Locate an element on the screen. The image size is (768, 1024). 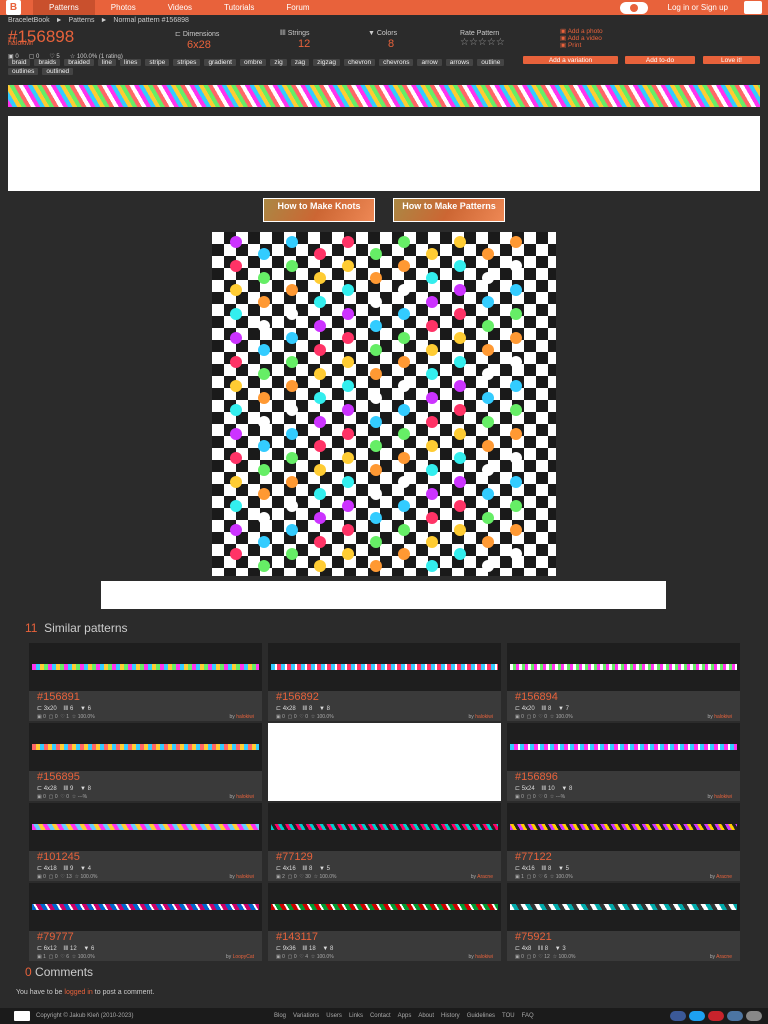
footer-link: Apps is located at coordinates (405, 1016).